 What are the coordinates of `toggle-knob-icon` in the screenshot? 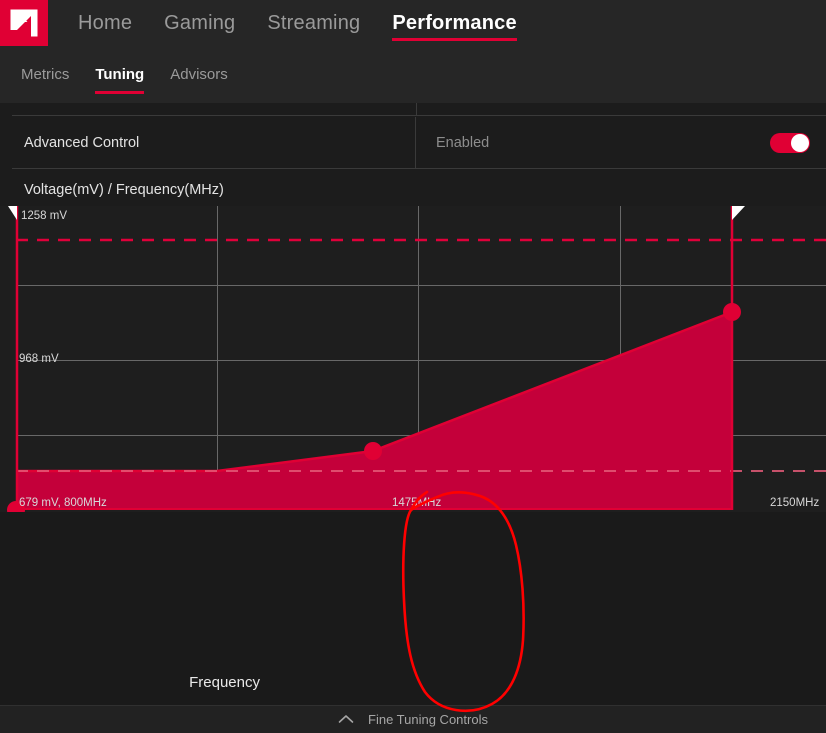 It's located at (800, 142).